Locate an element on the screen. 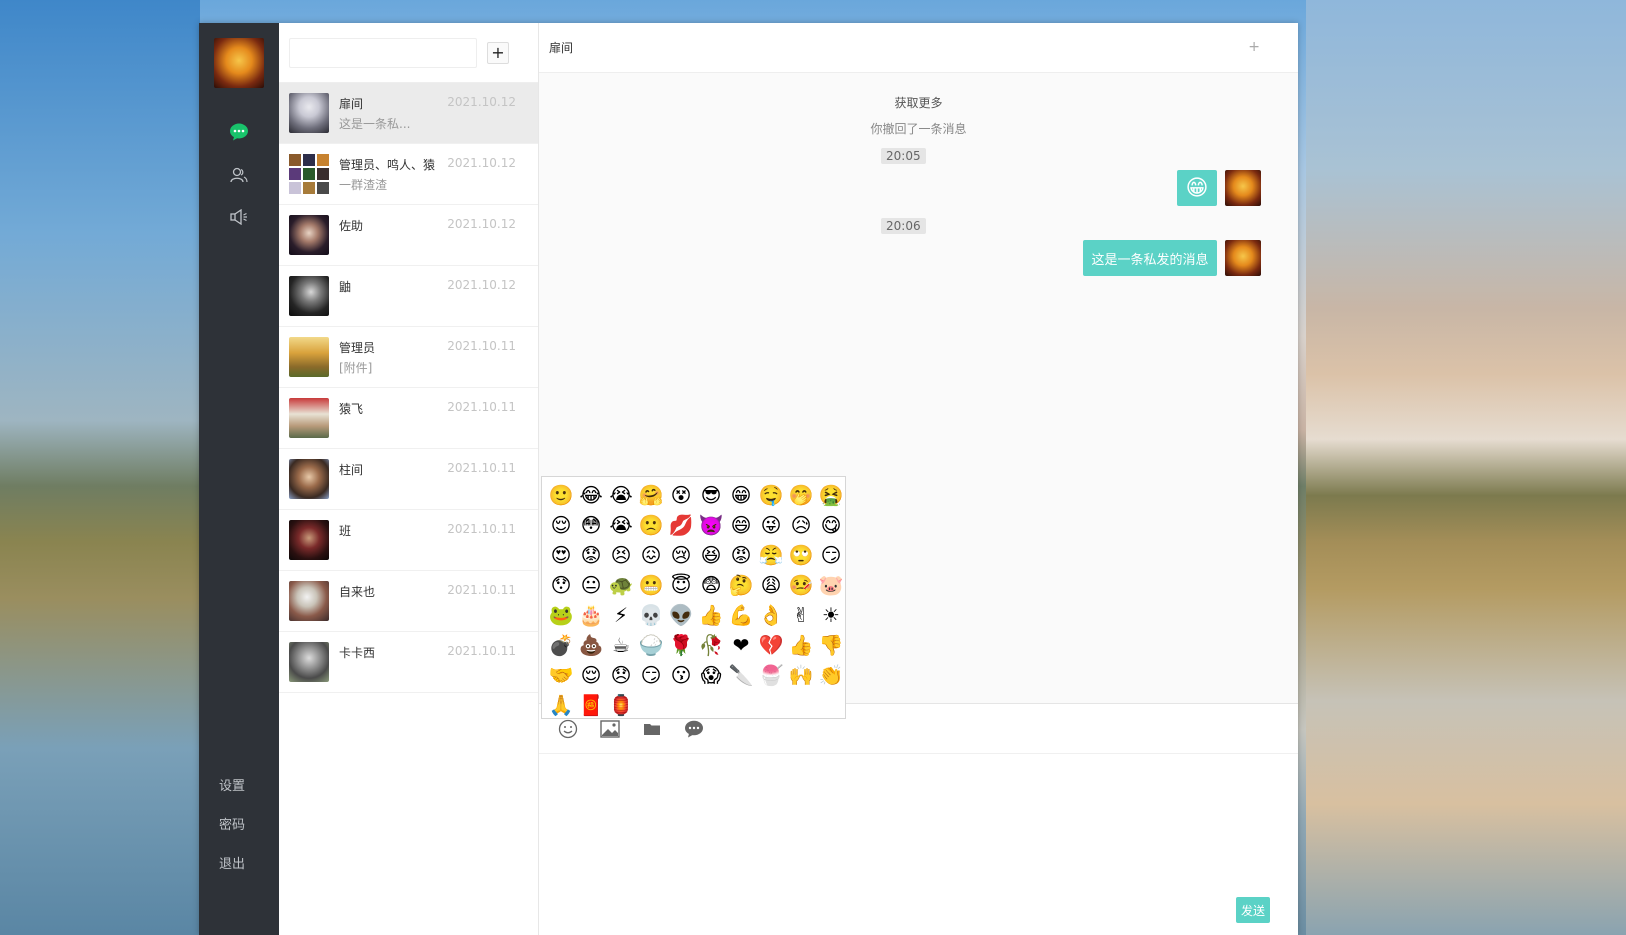 This screenshot has height=935, width=1626. emoji-option: 👌 is located at coordinates (771, 615).